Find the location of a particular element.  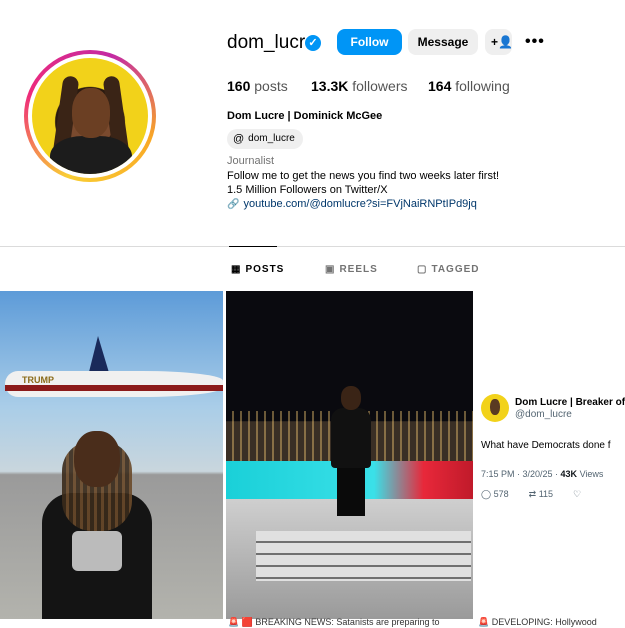

tab-reels-label: REELS is located at coordinates (358, 269).